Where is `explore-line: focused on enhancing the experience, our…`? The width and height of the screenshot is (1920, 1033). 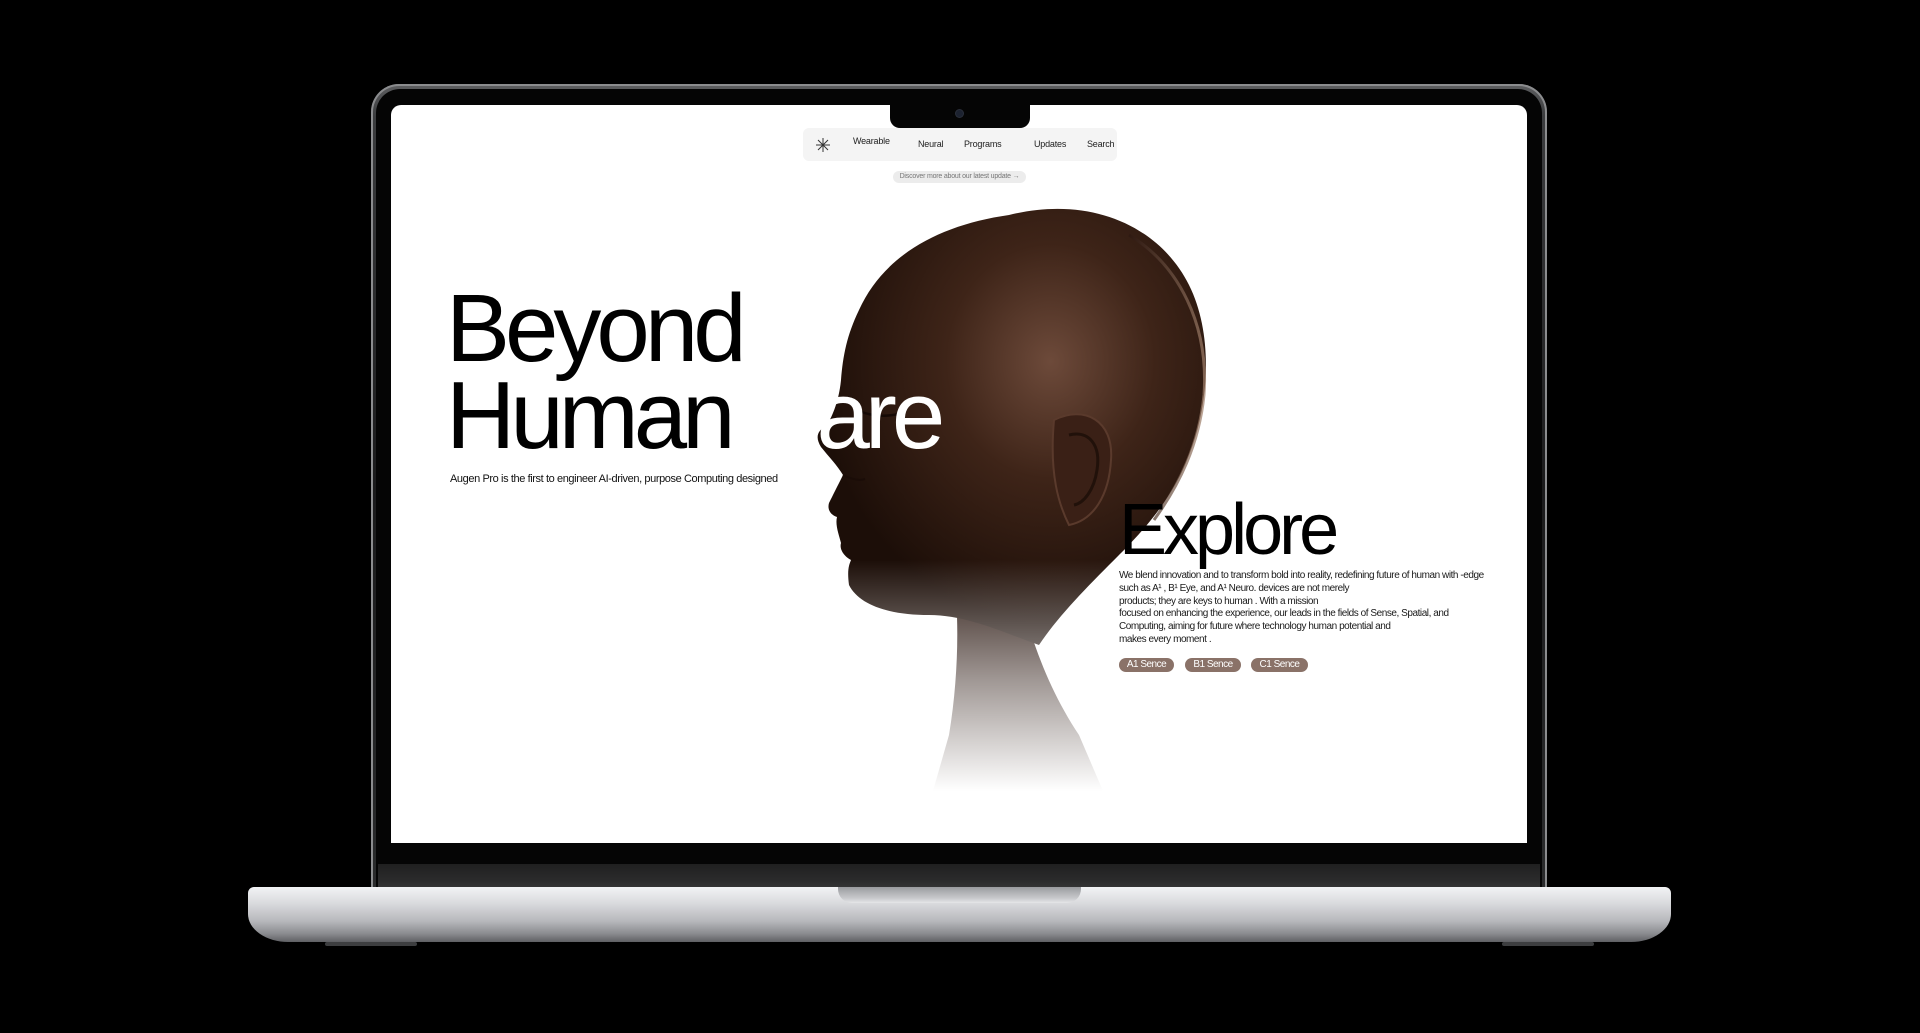
explore-line: focused on enhancing the experience, our… is located at coordinates (1284, 614).